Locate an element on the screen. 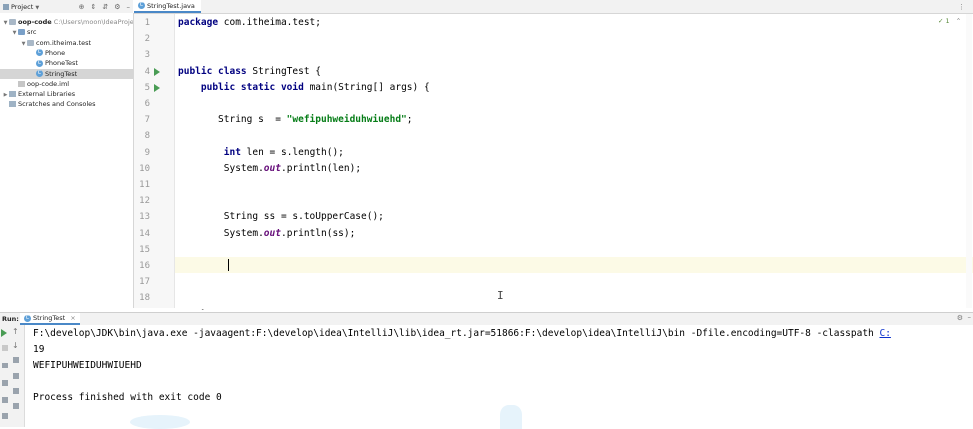 Image resolution: width=973 pixels, height=429 pixels. expand-icon: ⇵ is located at coordinates (105, 7).